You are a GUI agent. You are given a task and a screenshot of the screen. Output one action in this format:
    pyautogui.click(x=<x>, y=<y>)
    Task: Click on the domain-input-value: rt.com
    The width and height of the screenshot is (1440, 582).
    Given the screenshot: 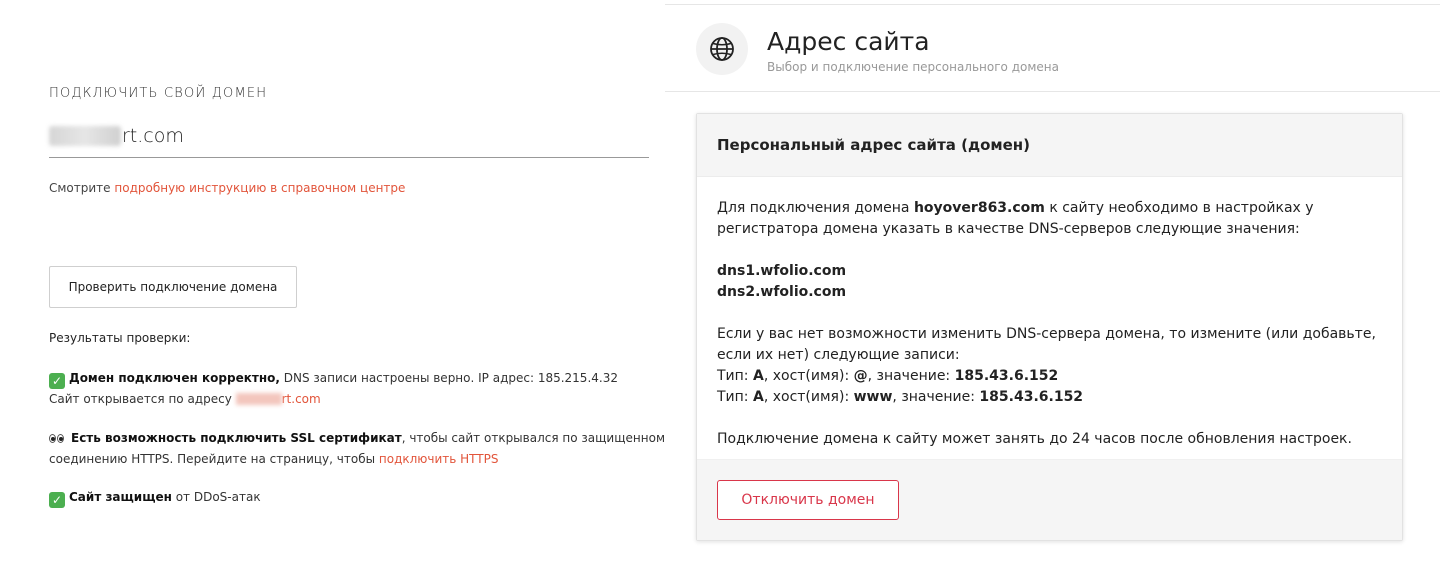 What is the action you would take?
    pyautogui.click(x=153, y=135)
    